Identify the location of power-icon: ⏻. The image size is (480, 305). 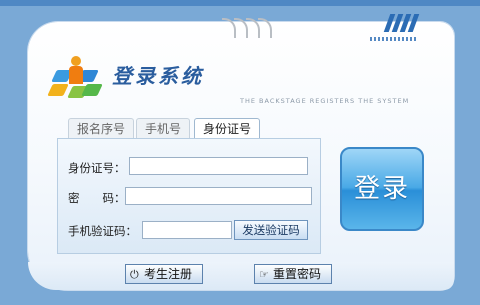
(134, 274).